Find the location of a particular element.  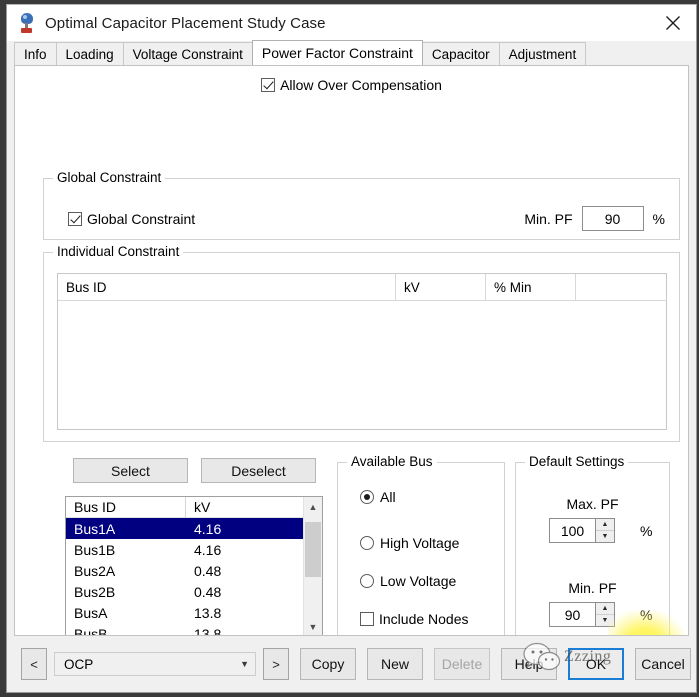

bus-id-cell: Bus1B is located at coordinates (95, 549).